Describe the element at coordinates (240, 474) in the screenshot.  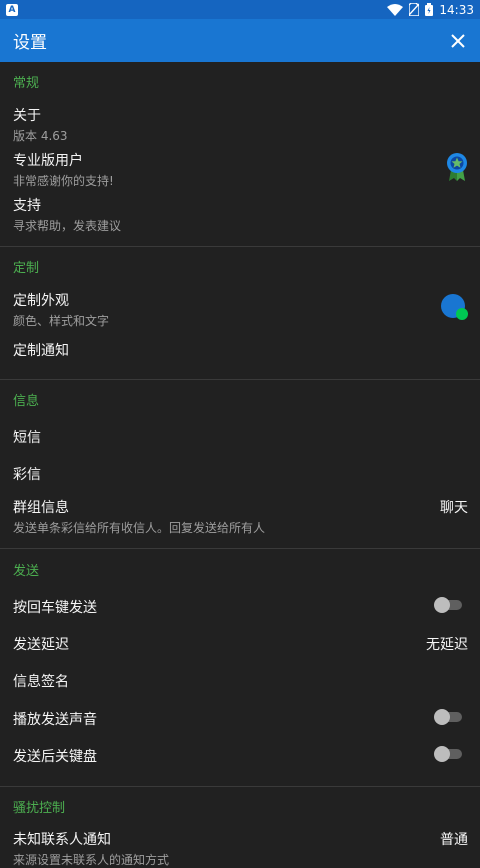
I see `settings-item-mms: 彩信` at that location.